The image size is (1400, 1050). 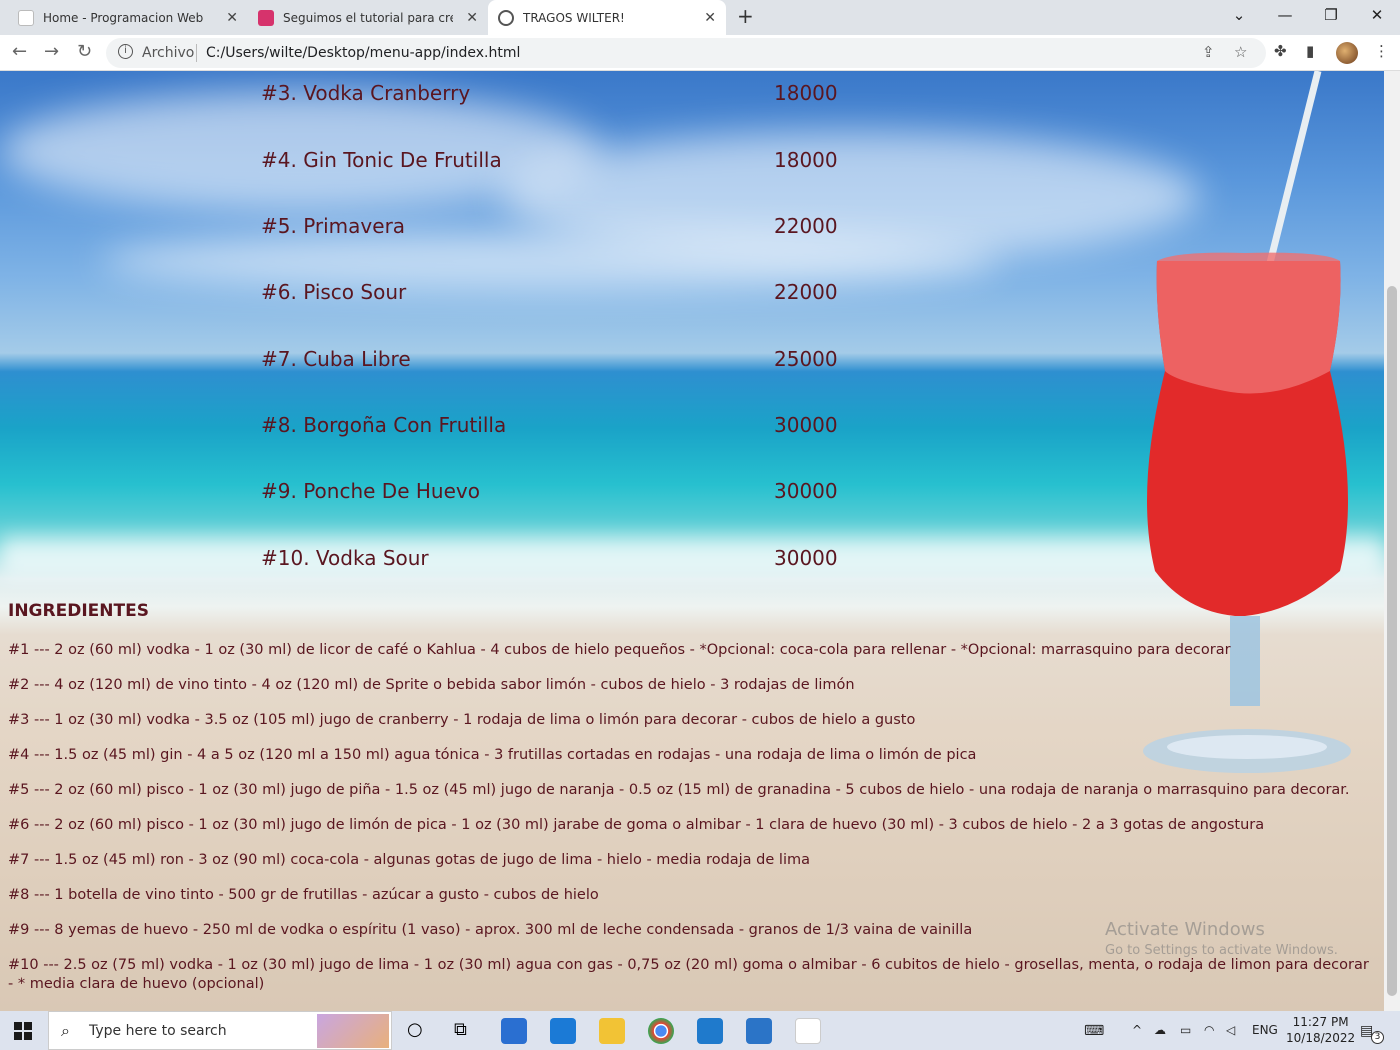 What do you see at coordinates (1160, 1030) in the screenshot?
I see `cloud-icon: ☁` at bounding box center [1160, 1030].